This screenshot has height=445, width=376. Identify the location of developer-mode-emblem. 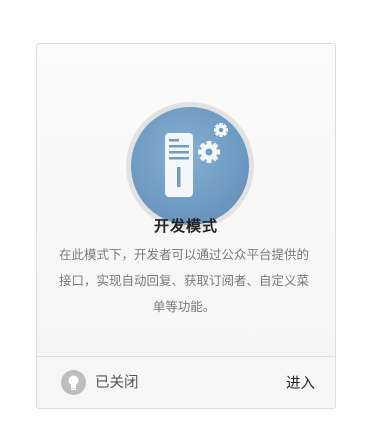
(190, 166).